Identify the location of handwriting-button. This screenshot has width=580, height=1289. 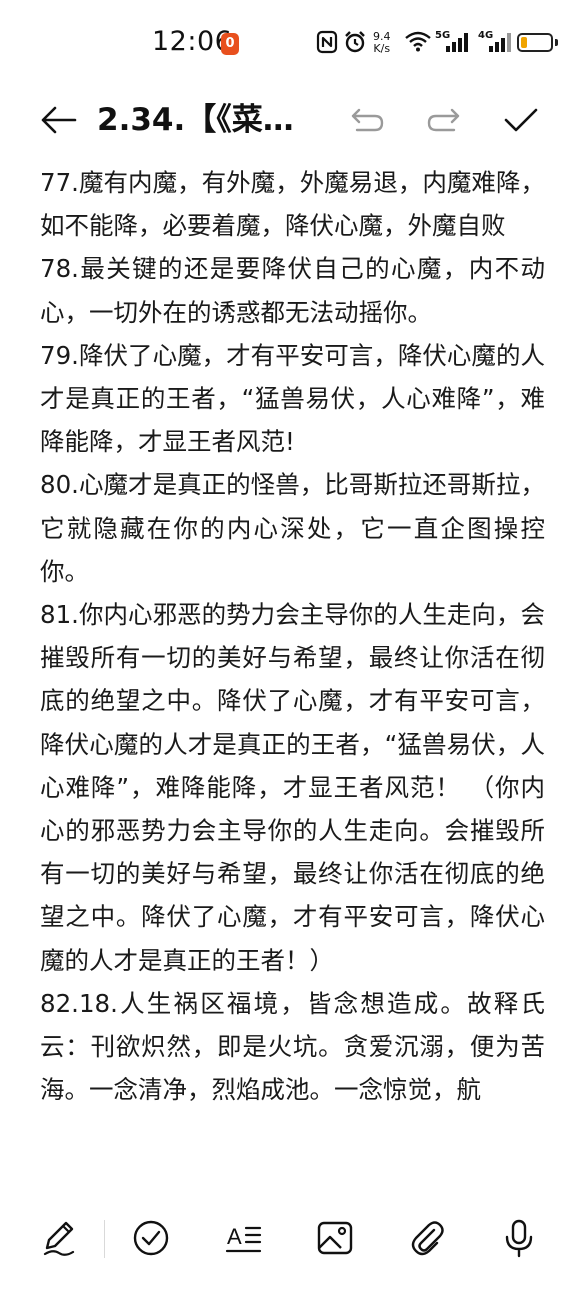
(59, 1238).